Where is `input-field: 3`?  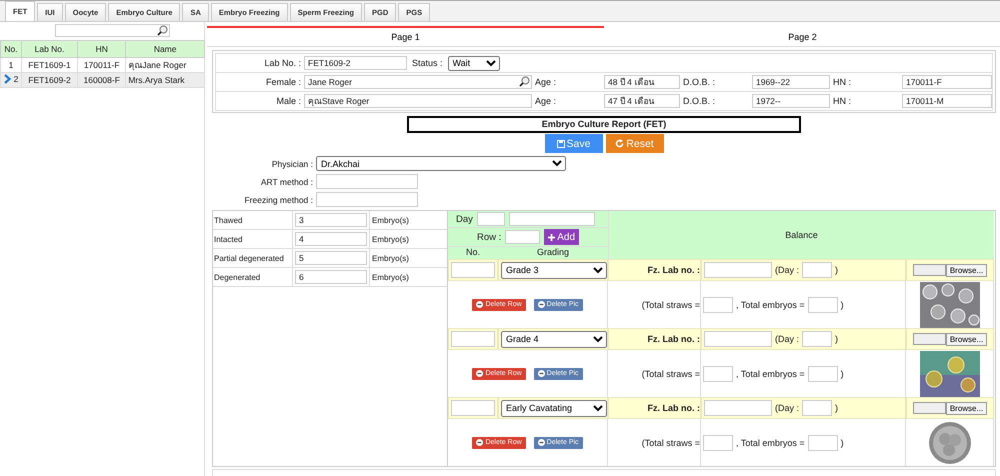 input-field: 3 is located at coordinates (331, 220).